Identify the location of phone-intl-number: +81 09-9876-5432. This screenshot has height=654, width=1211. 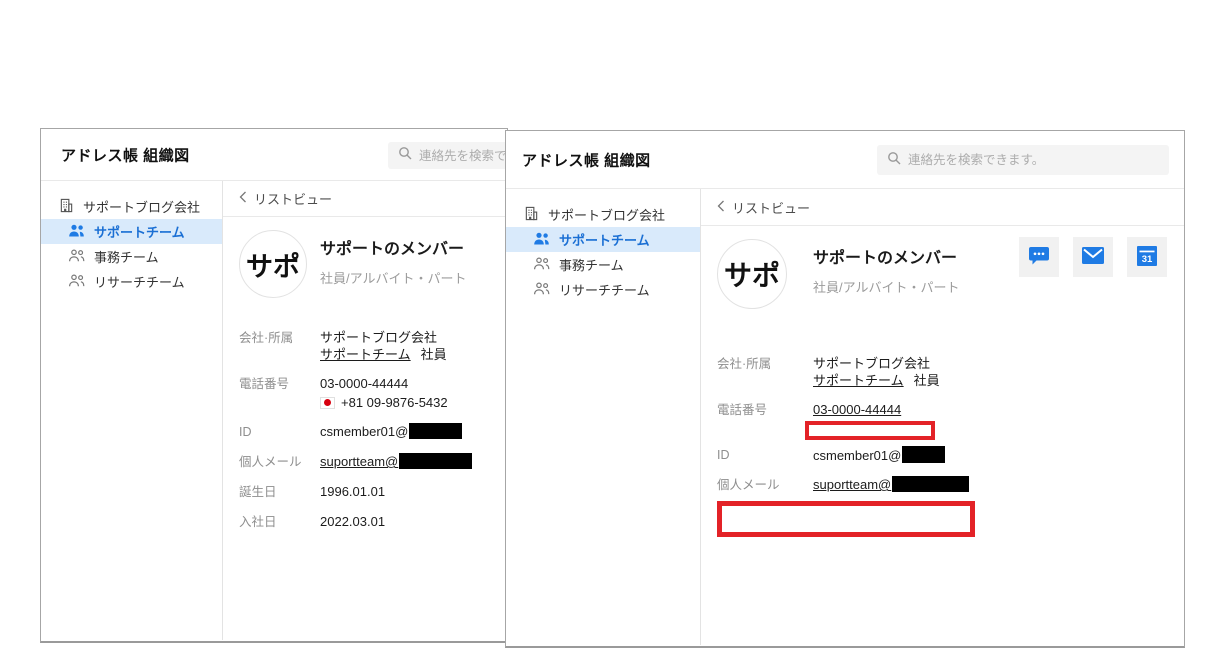
(394, 402).